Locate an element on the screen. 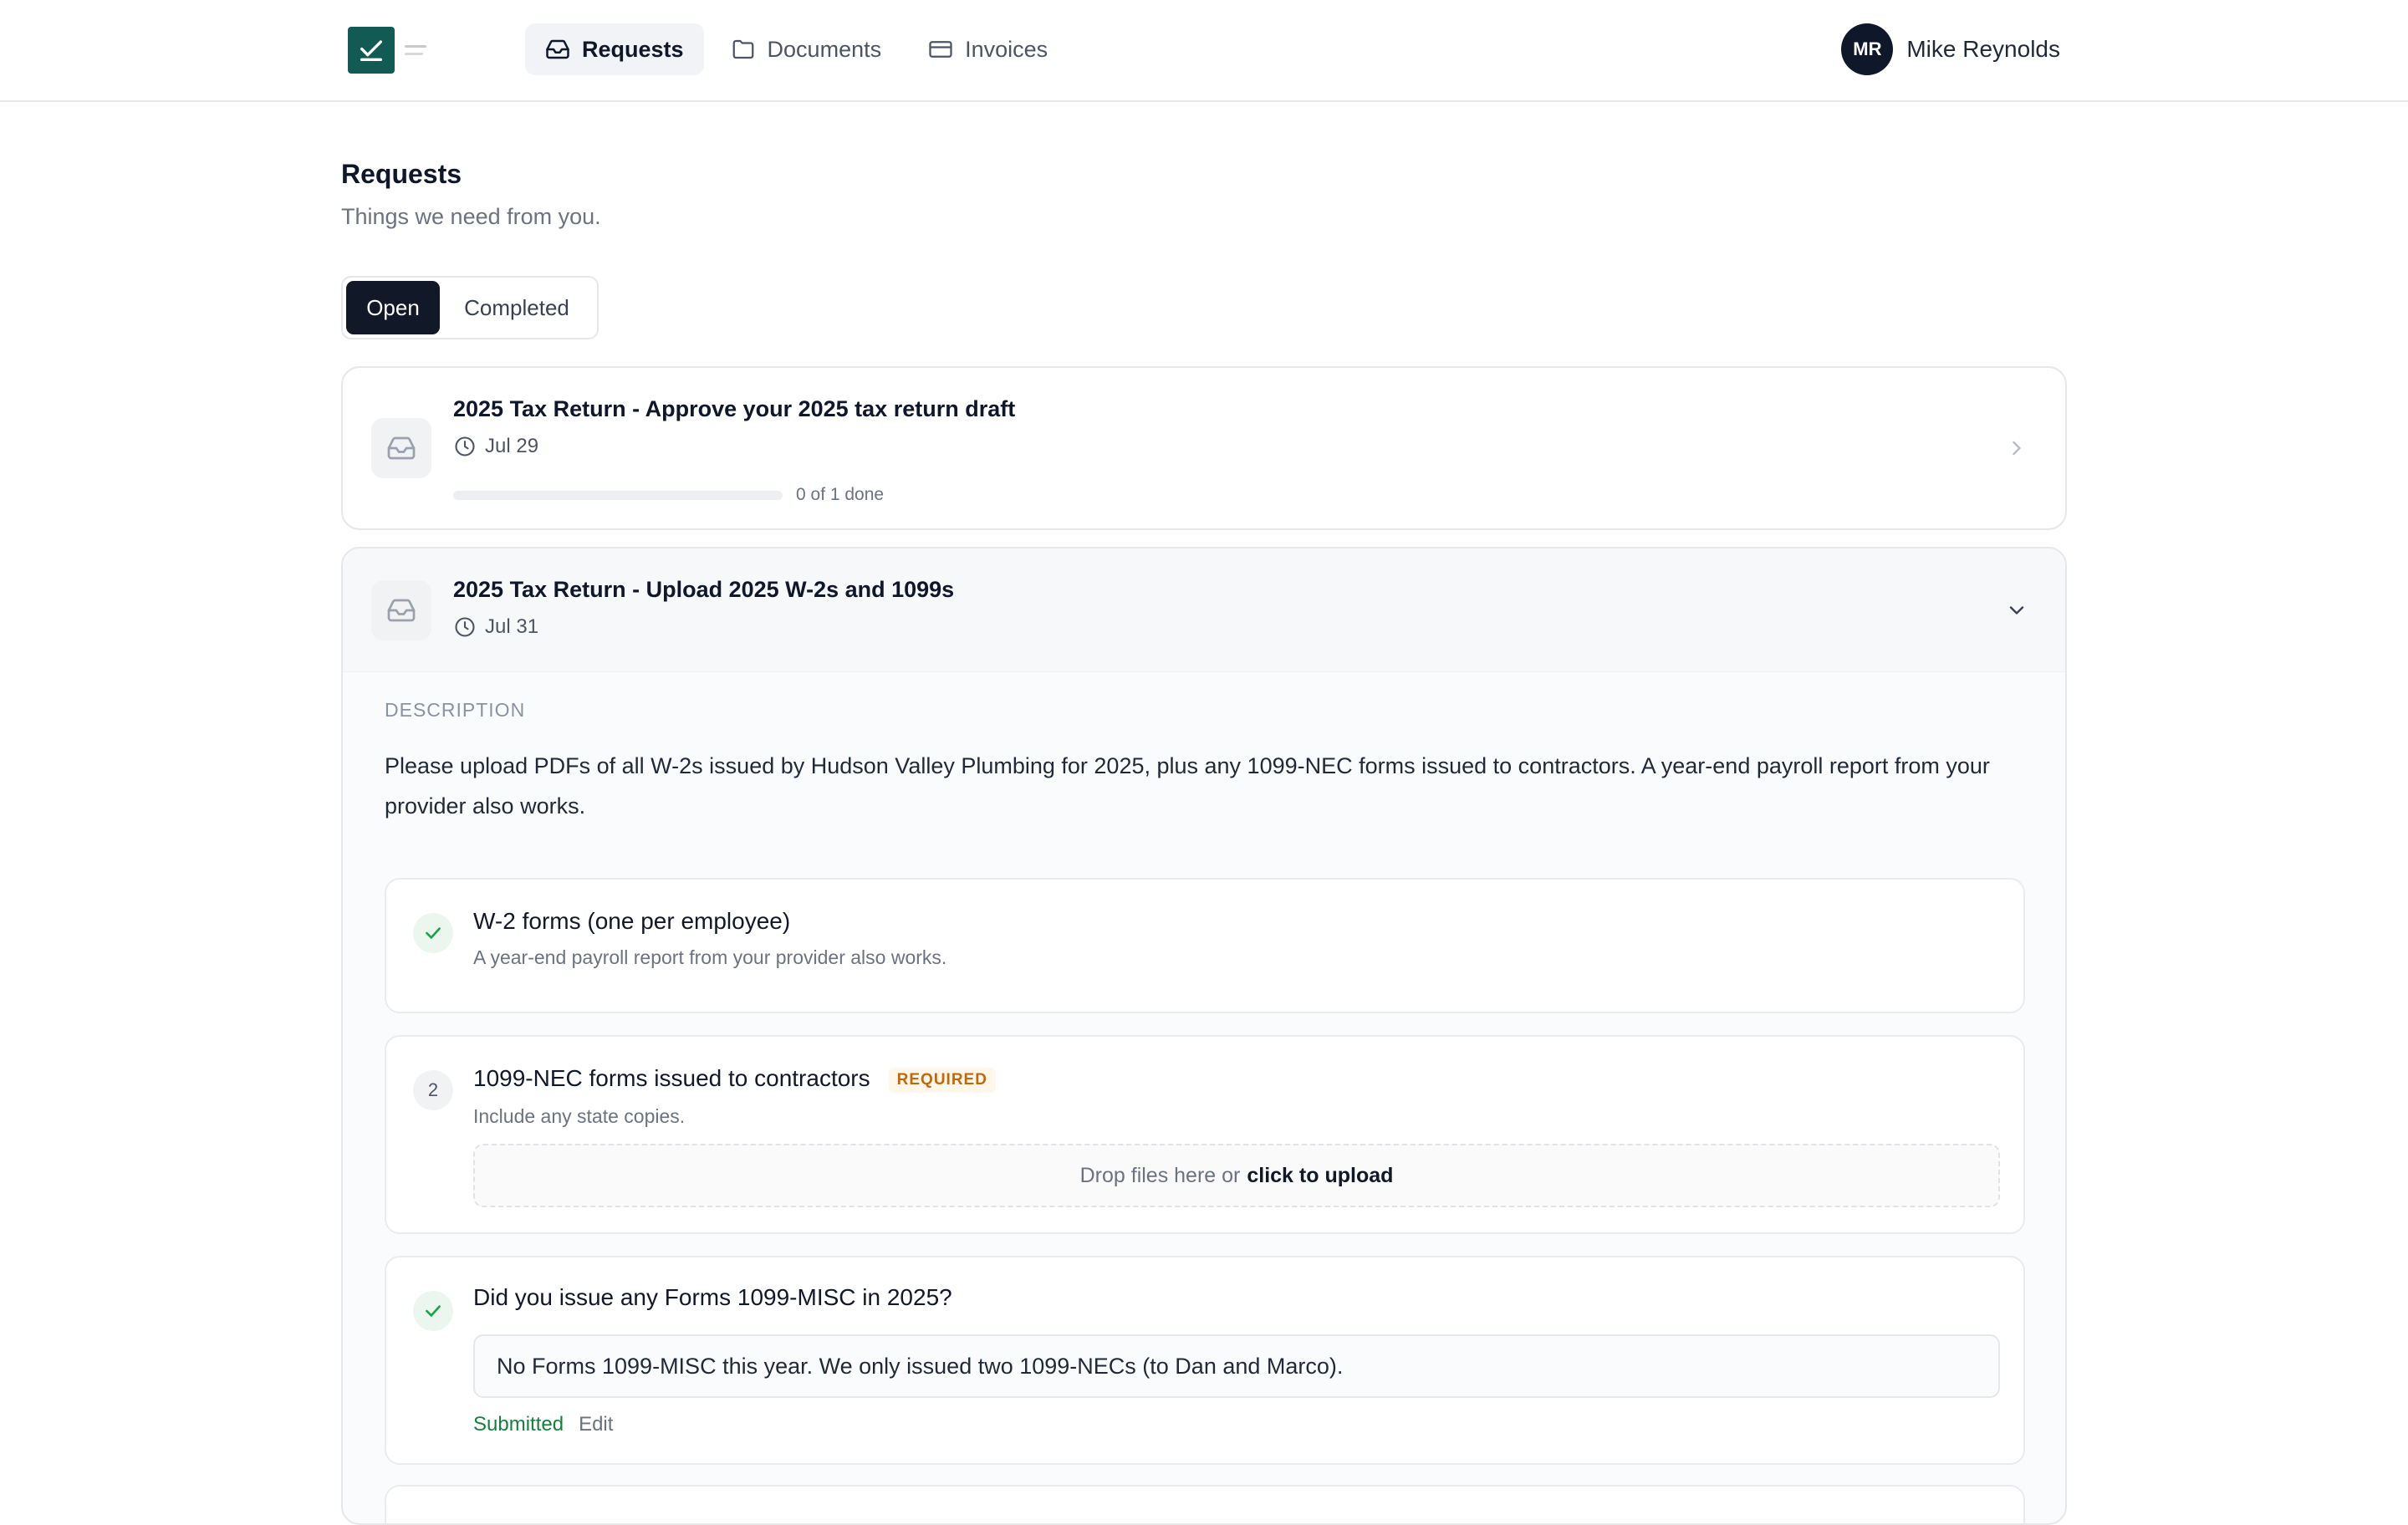 This screenshot has height=1525, width=2408. description-label: DESCRIPTION is located at coordinates (456, 710).